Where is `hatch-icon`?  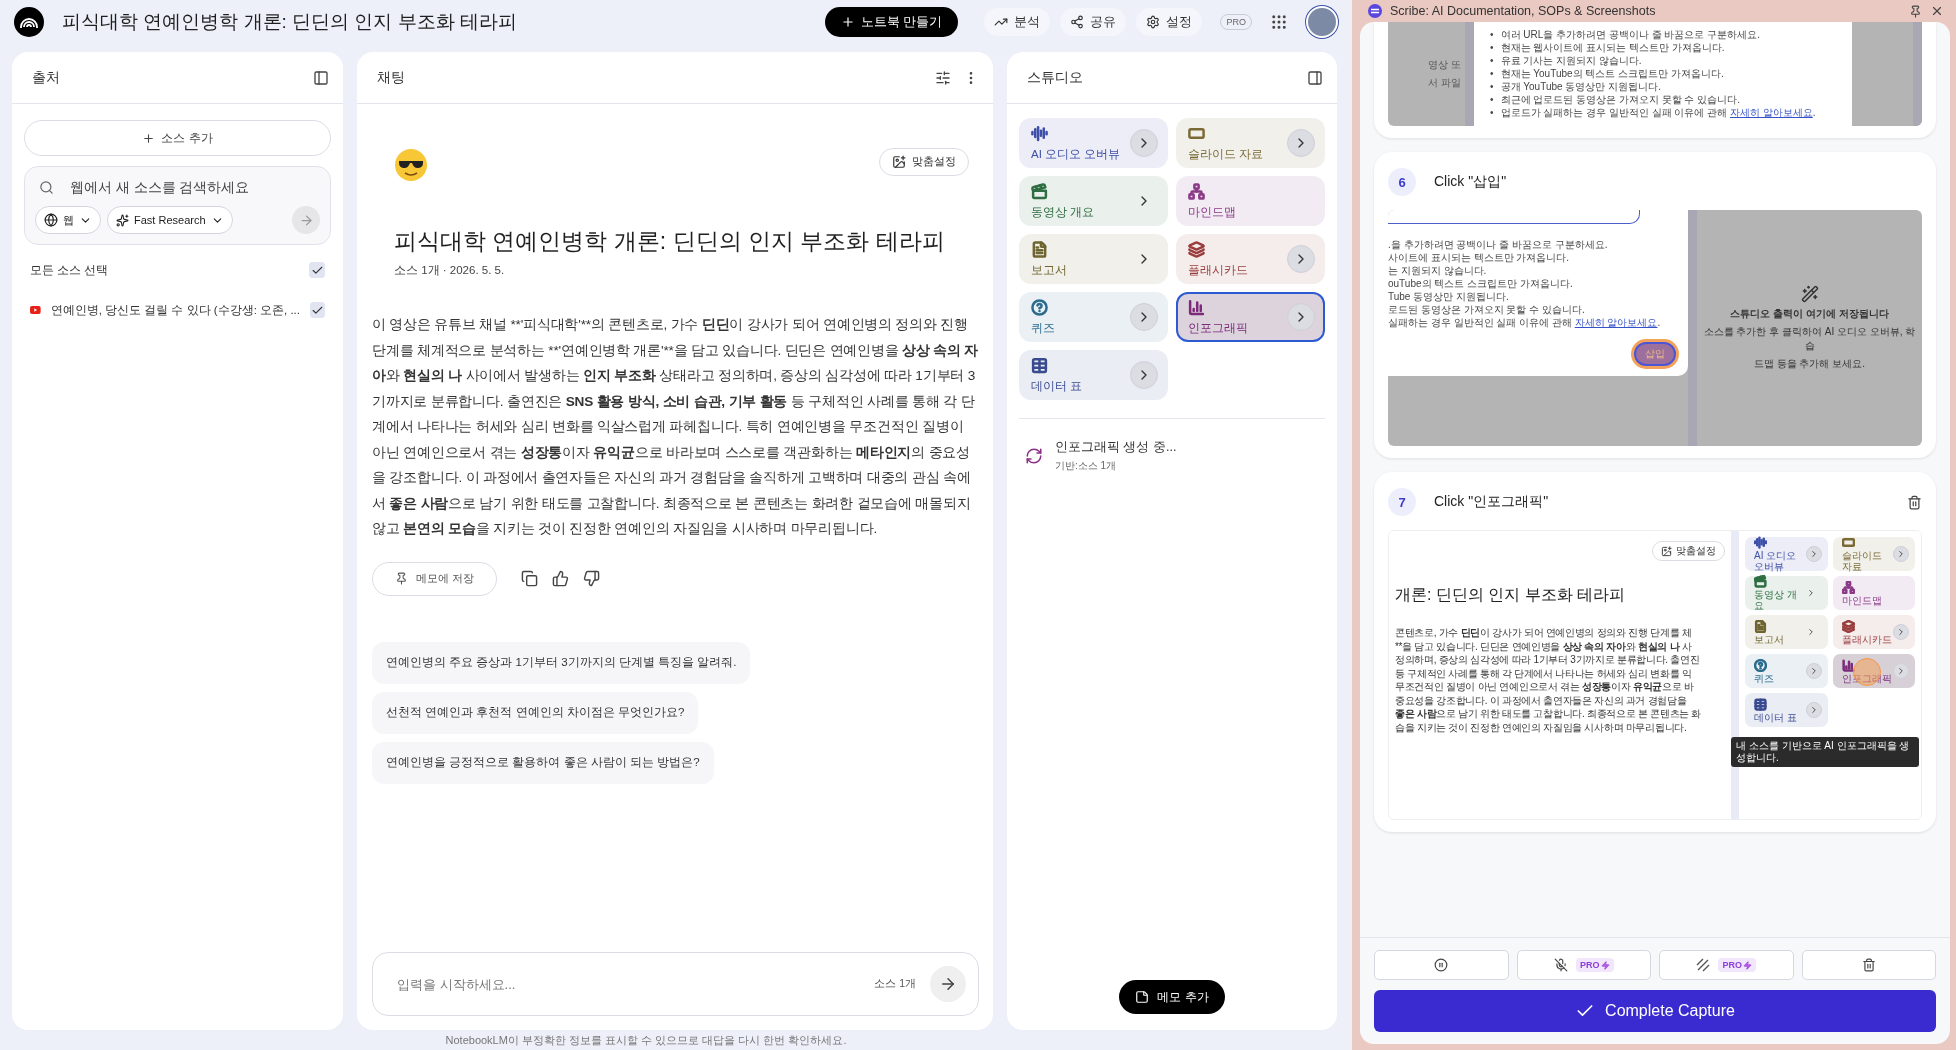 hatch-icon is located at coordinates (1703, 965).